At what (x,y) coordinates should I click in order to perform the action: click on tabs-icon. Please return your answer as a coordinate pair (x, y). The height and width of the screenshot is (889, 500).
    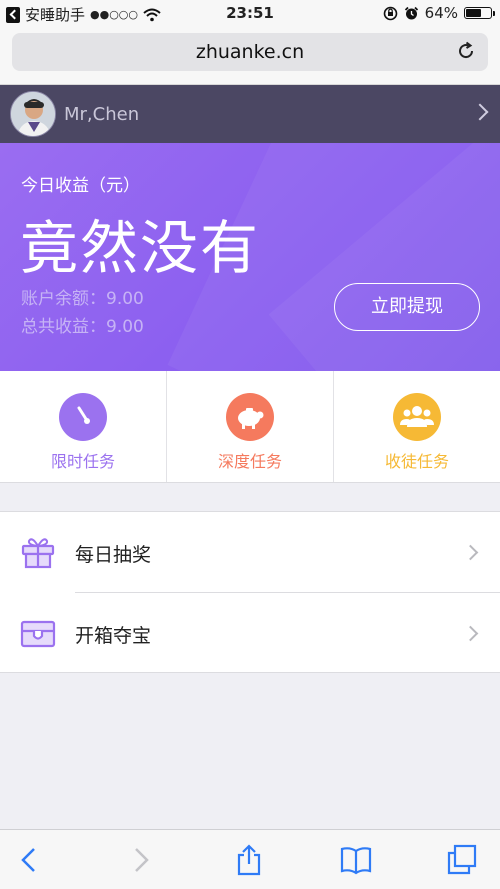
    Looking at the image, I should click on (462, 860).